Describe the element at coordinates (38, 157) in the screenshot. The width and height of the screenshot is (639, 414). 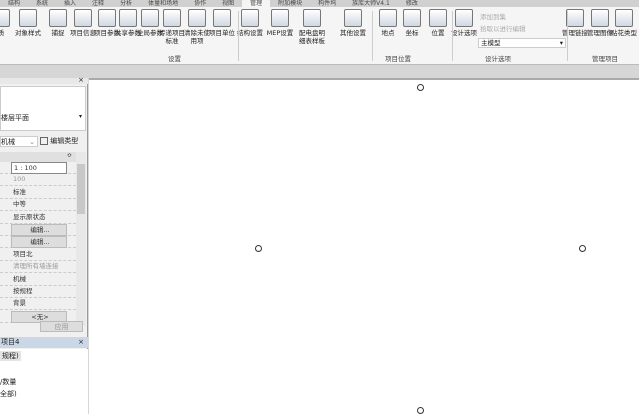
I see `properties-group-header: ≎` at that location.